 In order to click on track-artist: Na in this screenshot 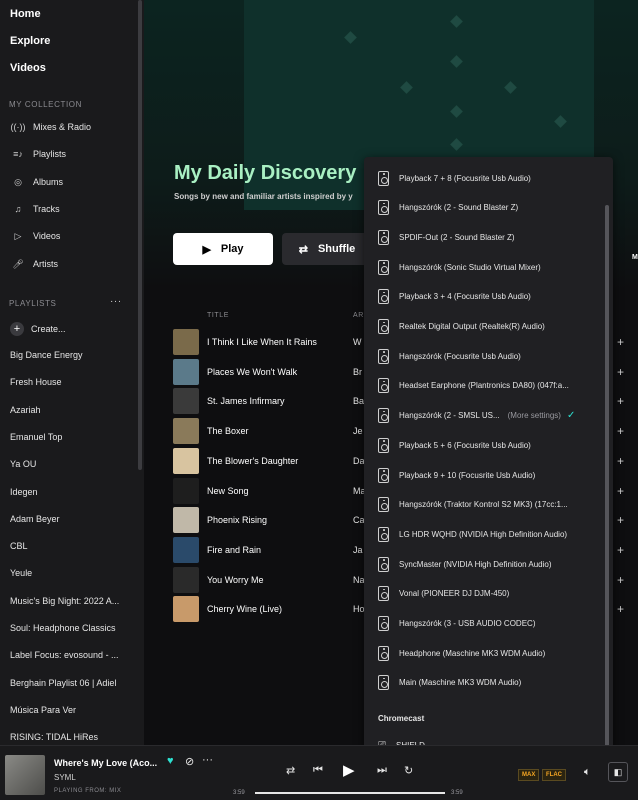, I will do `click(359, 580)`.